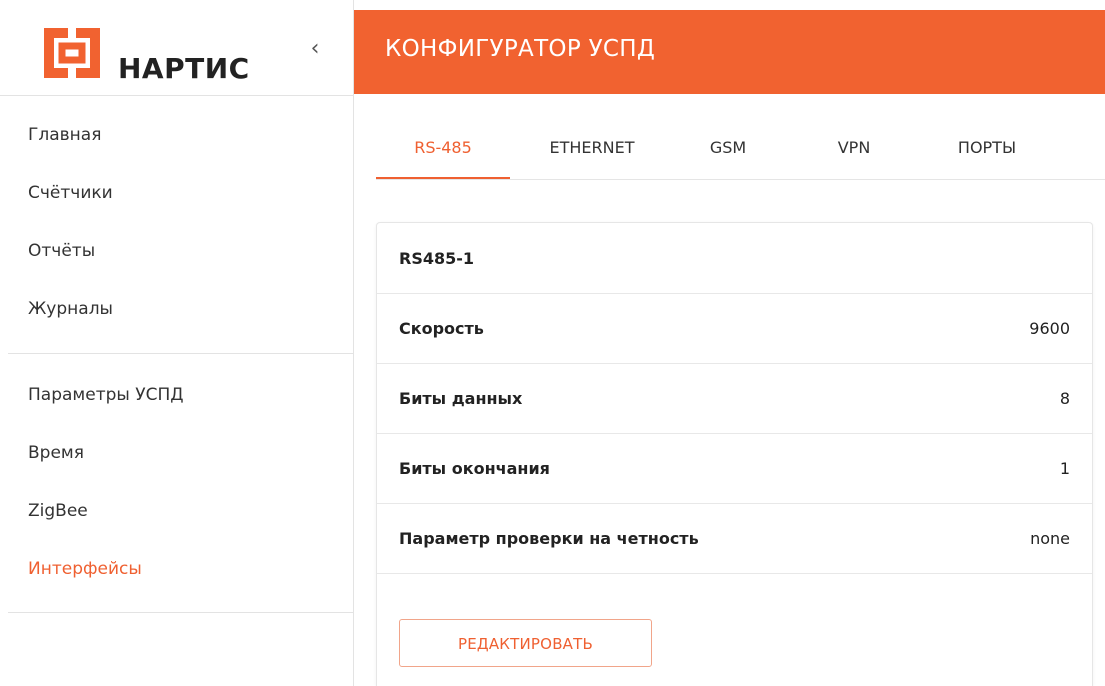 Image resolution: width=1105 pixels, height=686 pixels. What do you see at coordinates (176, 569) in the screenshot?
I see `sidebar-item-interfaces: Интерфейсы` at bounding box center [176, 569].